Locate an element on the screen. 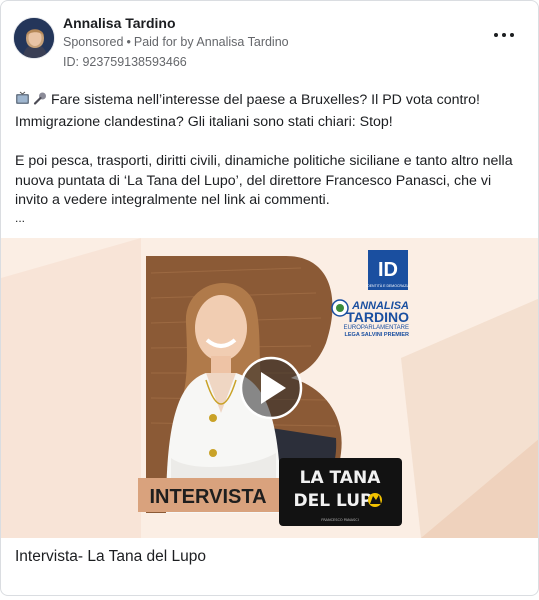  party-logo-subtext: IDENTITÀ E DEMOCRAZIA is located at coordinates (388, 286).